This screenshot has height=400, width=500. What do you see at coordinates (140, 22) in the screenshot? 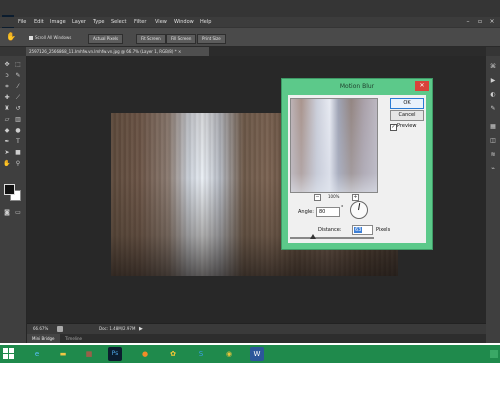
I see `menu-filter: Filter` at bounding box center [140, 22].